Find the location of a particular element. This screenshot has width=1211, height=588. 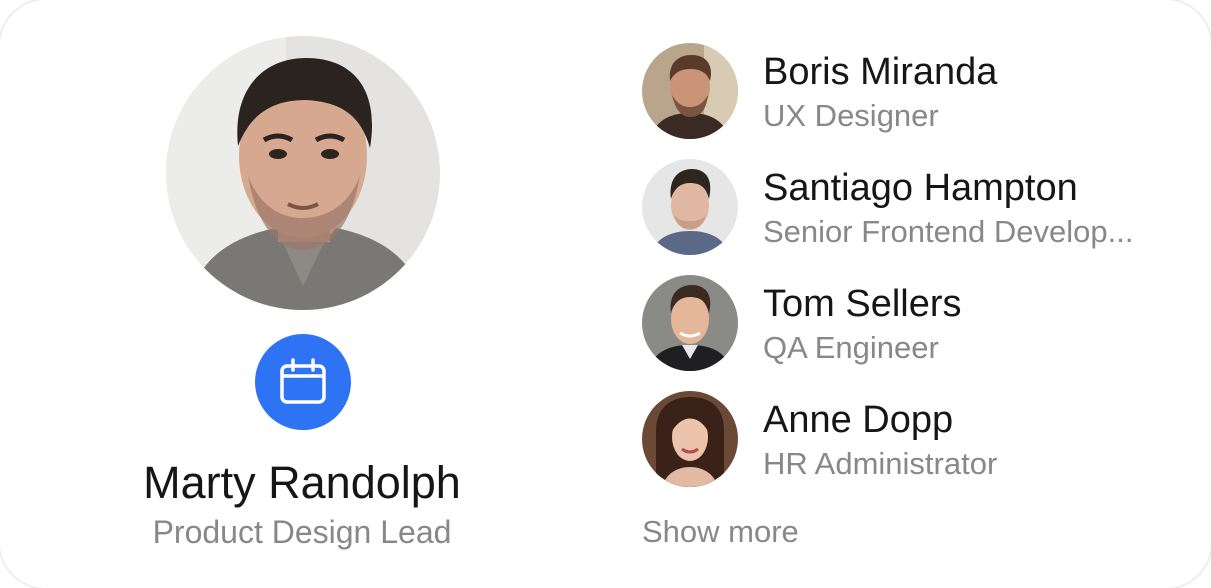

member-role: QA Engineer is located at coordinates (851, 347).